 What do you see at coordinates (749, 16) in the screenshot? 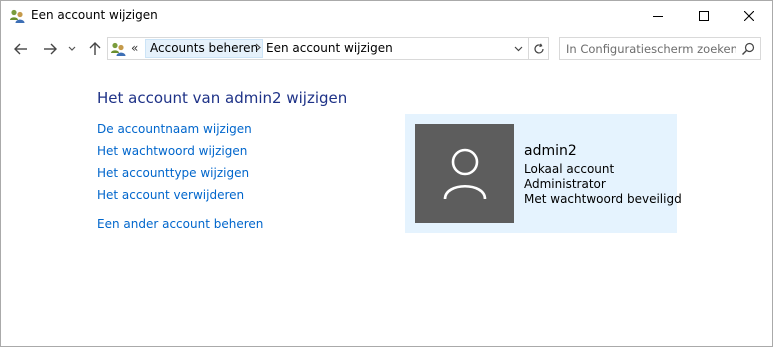
I see `close-button` at bounding box center [749, 16].